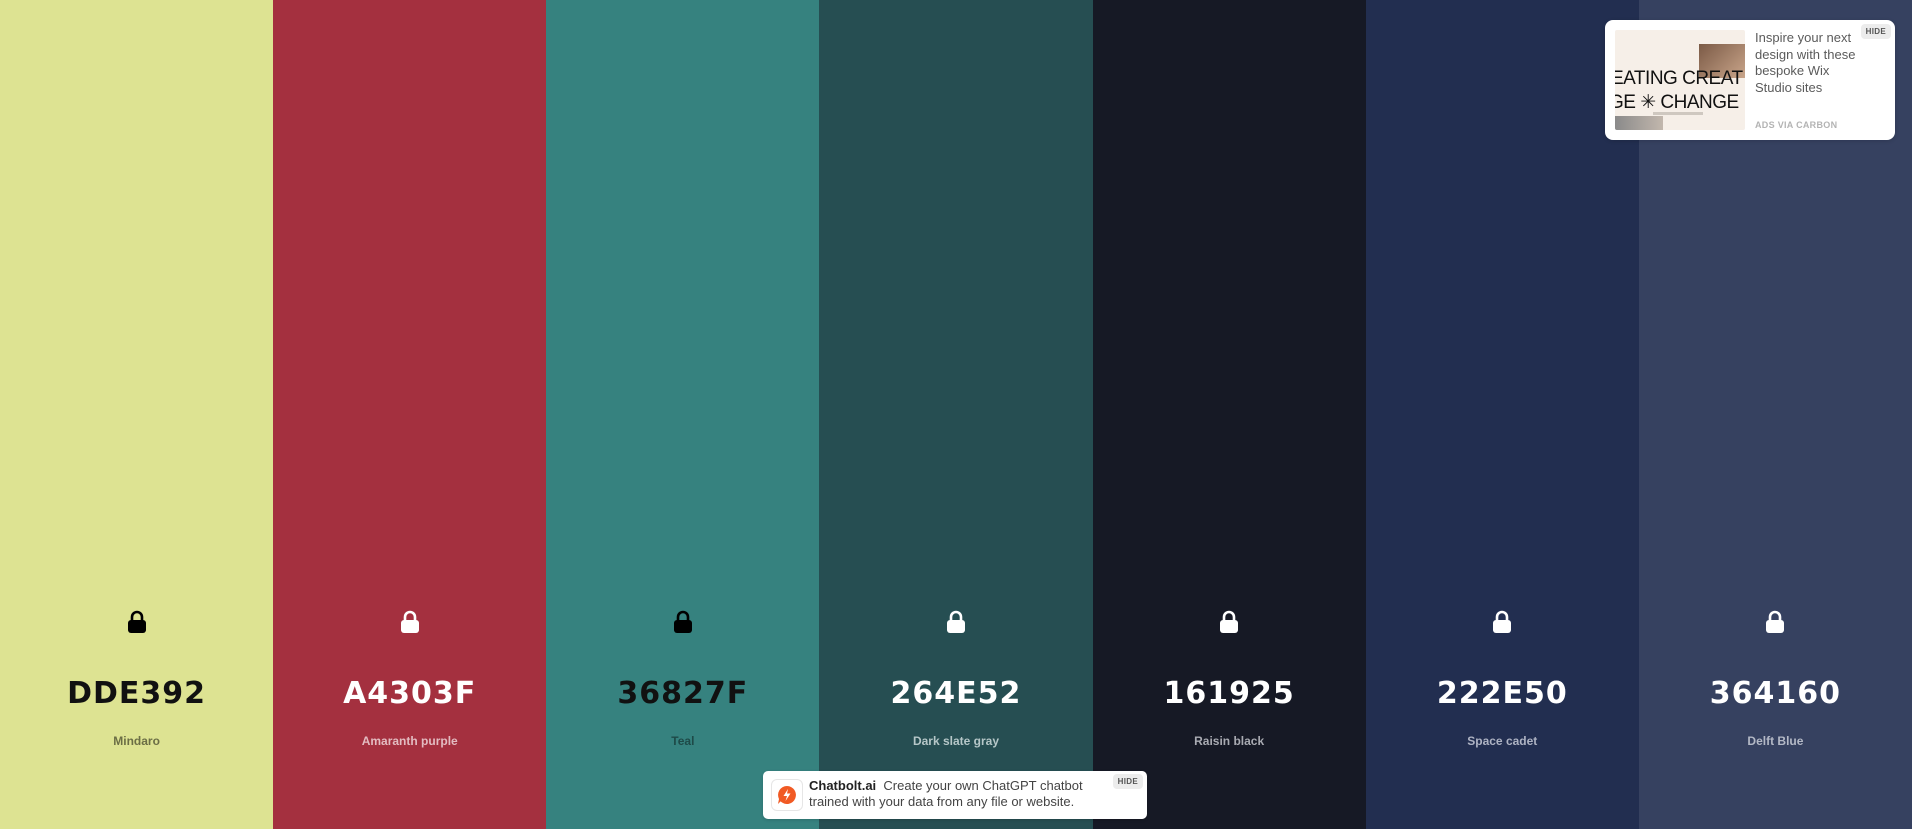 The width and height of the screenshot is (1912, 829). Describe the element at coordinates (1775, 693) in the screenshot. I see `color-hex-code: 364160` at that location.